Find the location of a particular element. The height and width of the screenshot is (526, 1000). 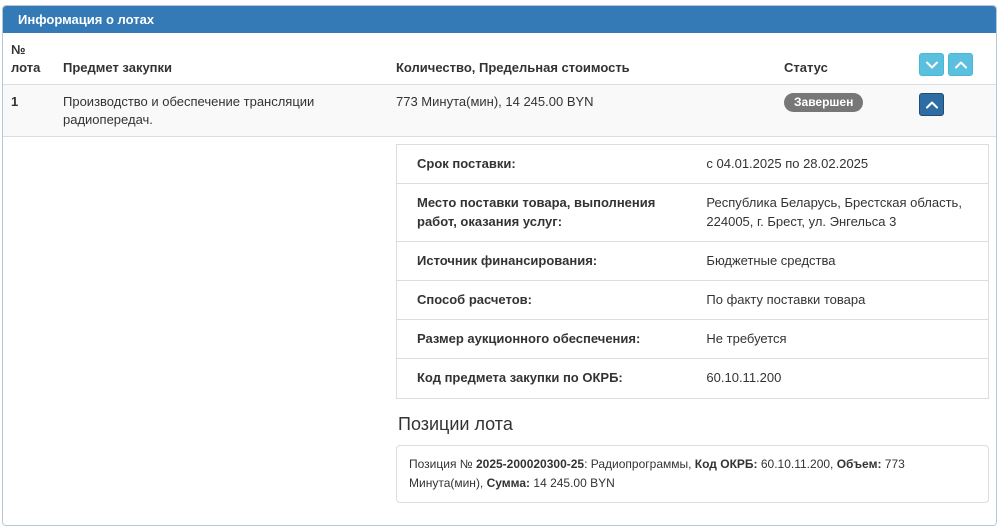

expand-all-lots-button is located at coordinates (931, 65).